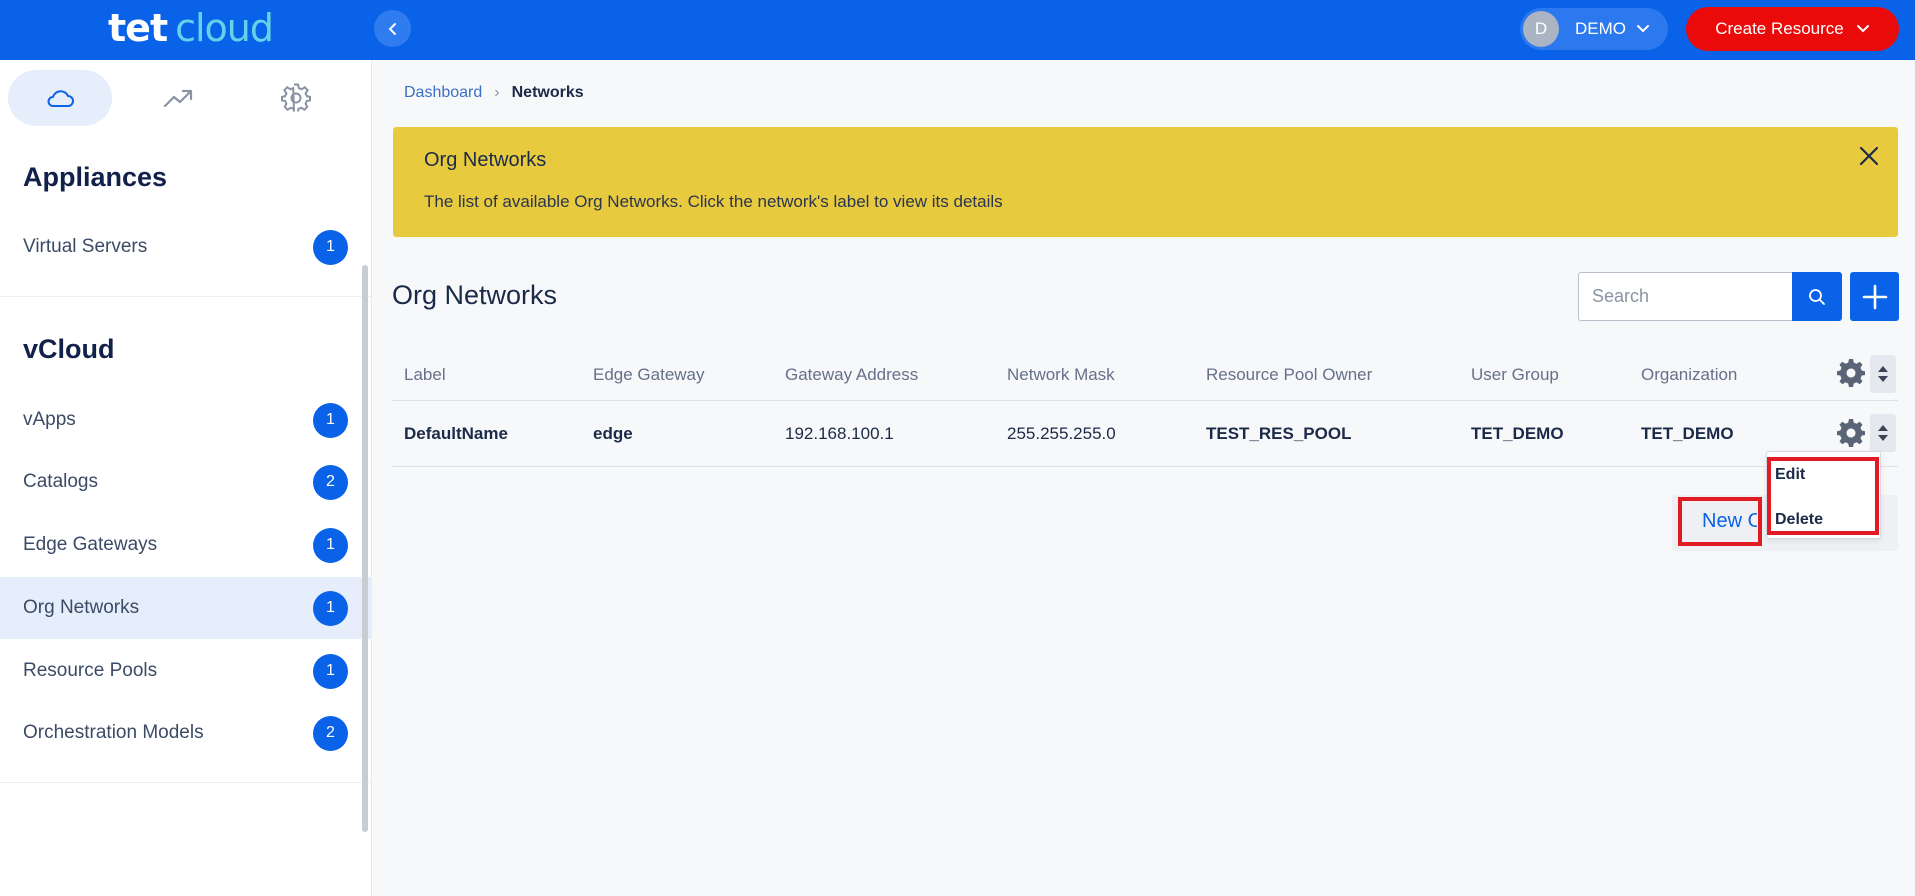 Image resolution: width=1915 pixels, height=896 pixels. What do you see at coordinates (1061, 433) in the screenshot?
I see `table-cell: 255.255.255.0` at bounding box center [1061, 433].